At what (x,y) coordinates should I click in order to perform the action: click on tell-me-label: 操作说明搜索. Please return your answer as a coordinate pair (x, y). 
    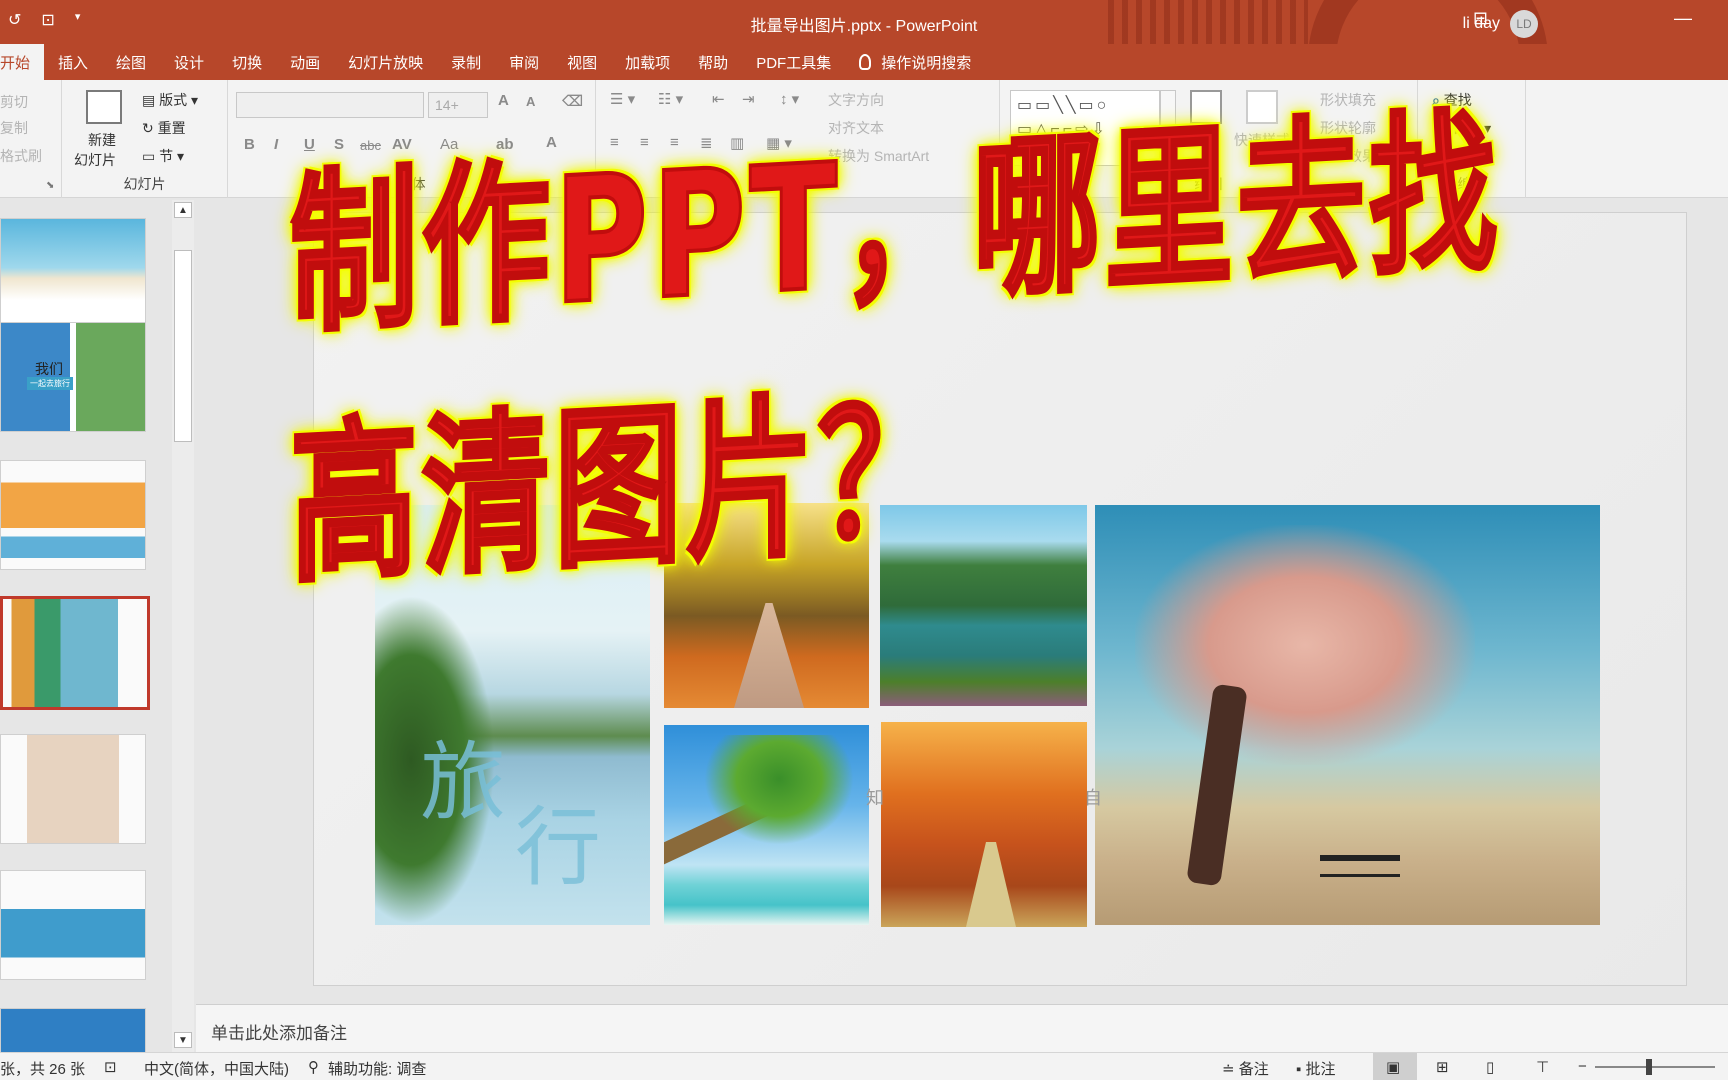
    Looking at the image, I should click on (926, 63).